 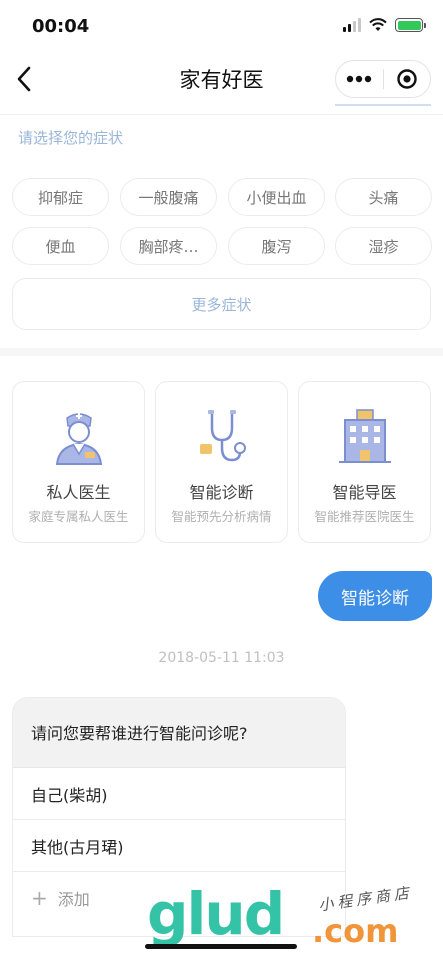 What do you see at coordinates (221, 658) in the screenshot?
I see `message-timestamp: 2018-05-11 11:03` at bounding box center [221, 658].